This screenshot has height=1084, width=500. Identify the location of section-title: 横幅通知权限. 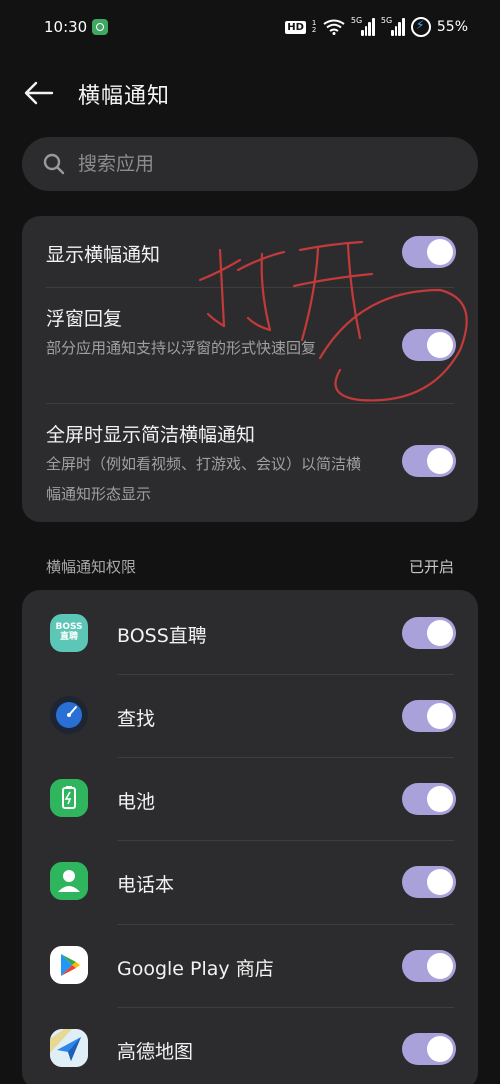
(91, 567).